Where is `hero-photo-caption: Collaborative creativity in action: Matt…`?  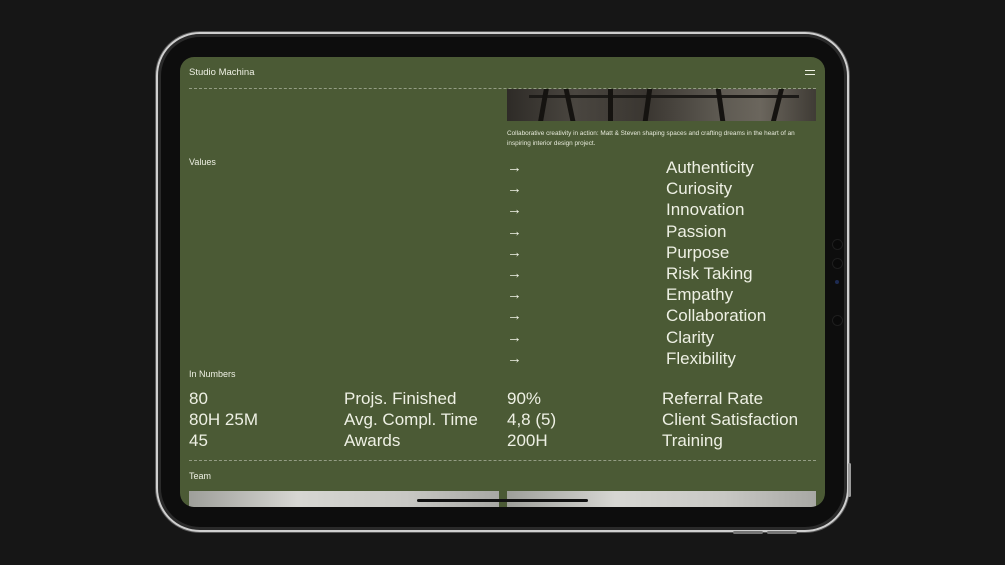 hero-photo-caption: Collaborative creativity in action: Matt… is located at coordinates (651, 138).